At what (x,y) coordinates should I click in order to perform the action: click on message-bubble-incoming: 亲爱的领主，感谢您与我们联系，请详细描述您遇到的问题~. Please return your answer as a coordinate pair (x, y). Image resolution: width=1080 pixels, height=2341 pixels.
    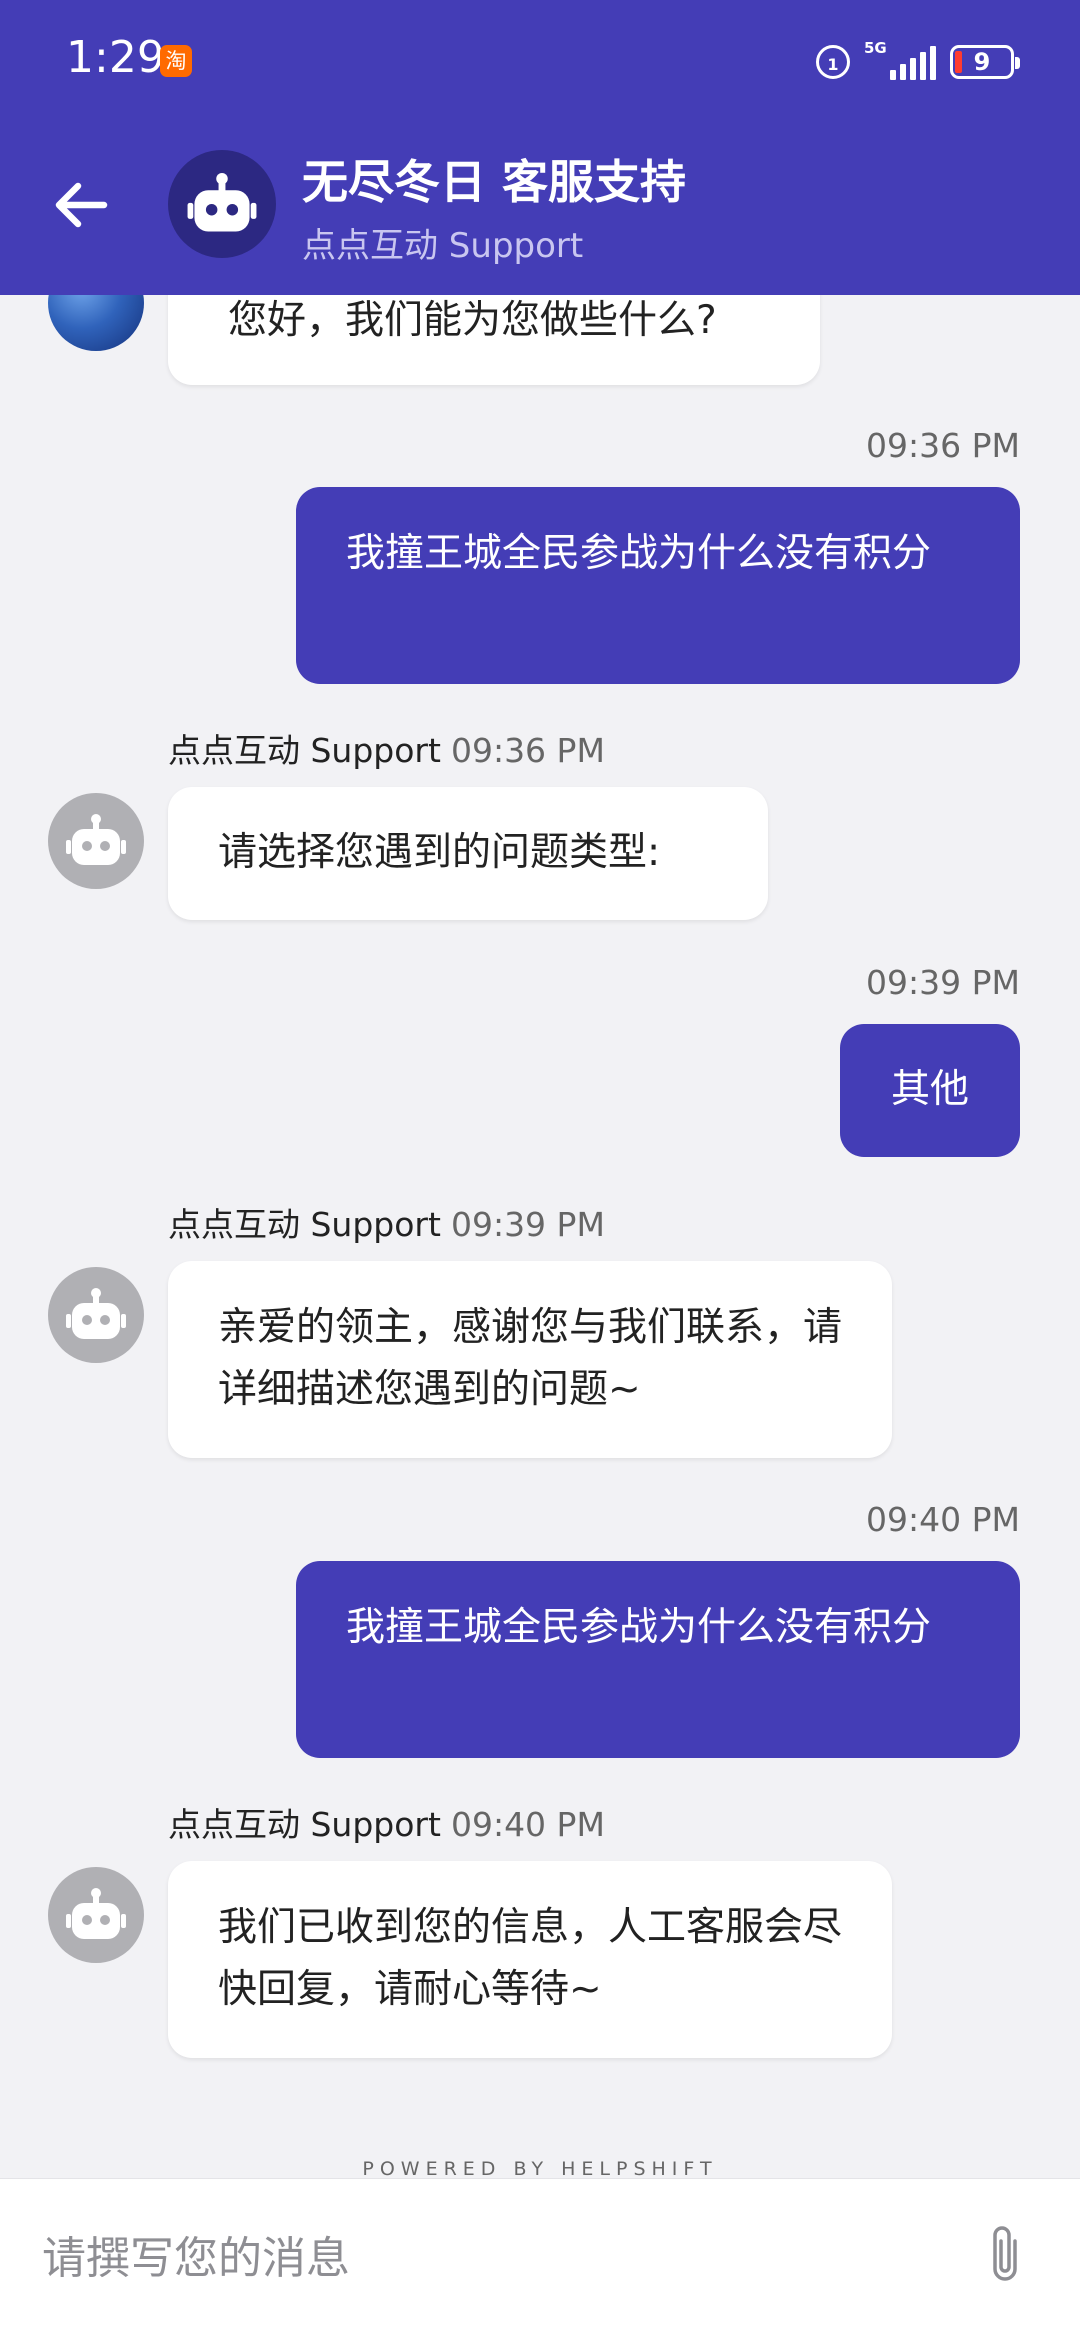
    Looking at the image, I should click on (530, 1359).